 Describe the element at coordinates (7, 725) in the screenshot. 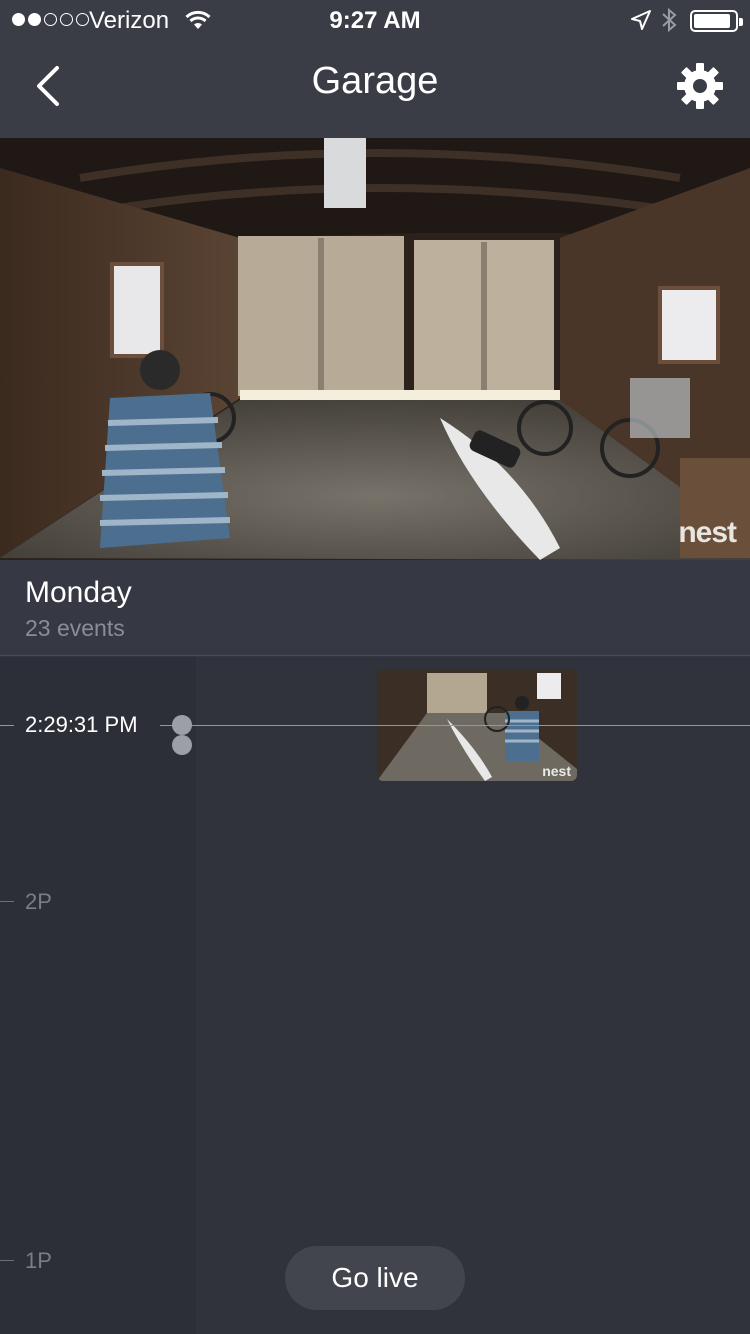

I see `playhead-tick` at that location.